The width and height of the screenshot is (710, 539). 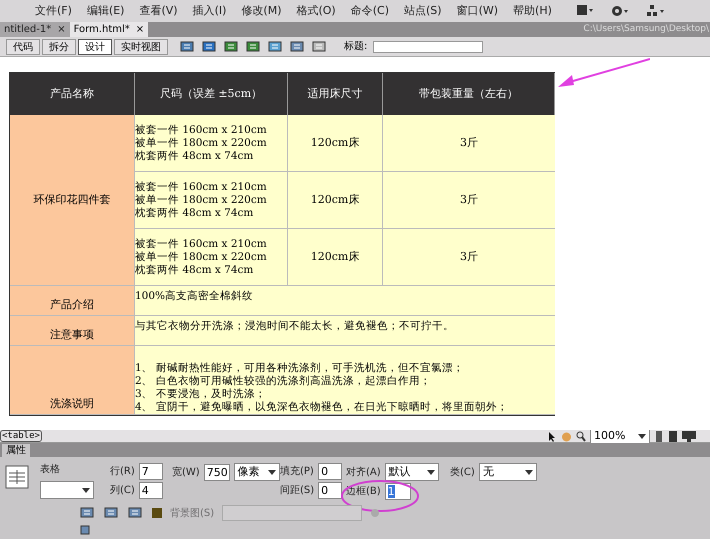 I want to click on view-button: 实时视图, so click(x=141, y=46).